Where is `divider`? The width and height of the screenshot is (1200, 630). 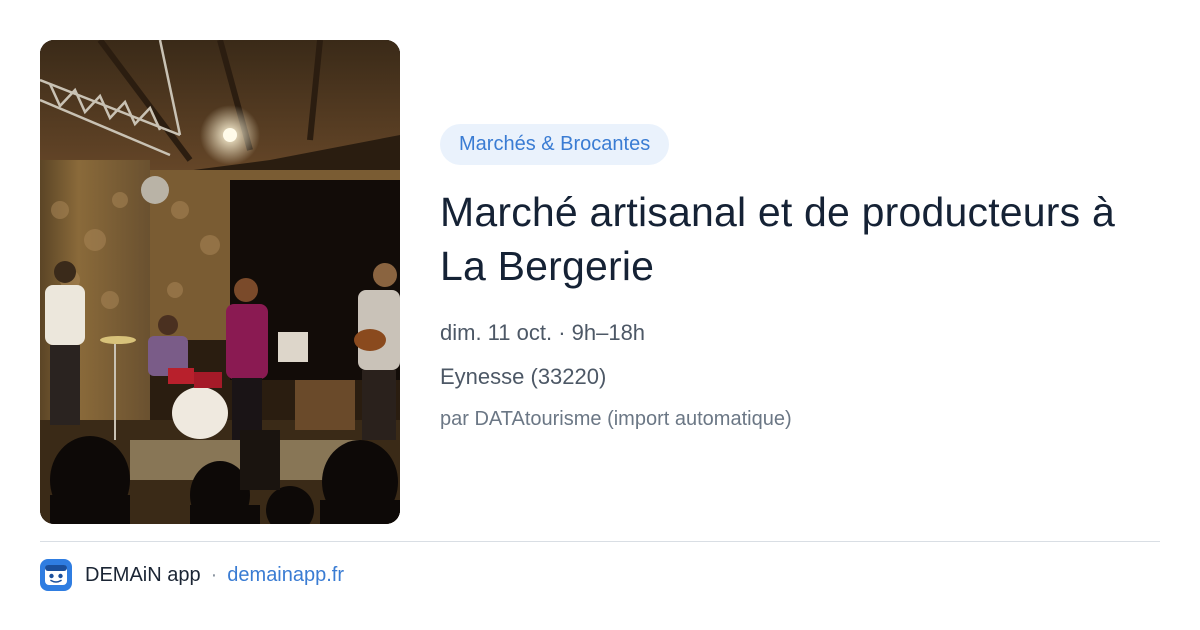 divider is located at coordinates (600, 541).